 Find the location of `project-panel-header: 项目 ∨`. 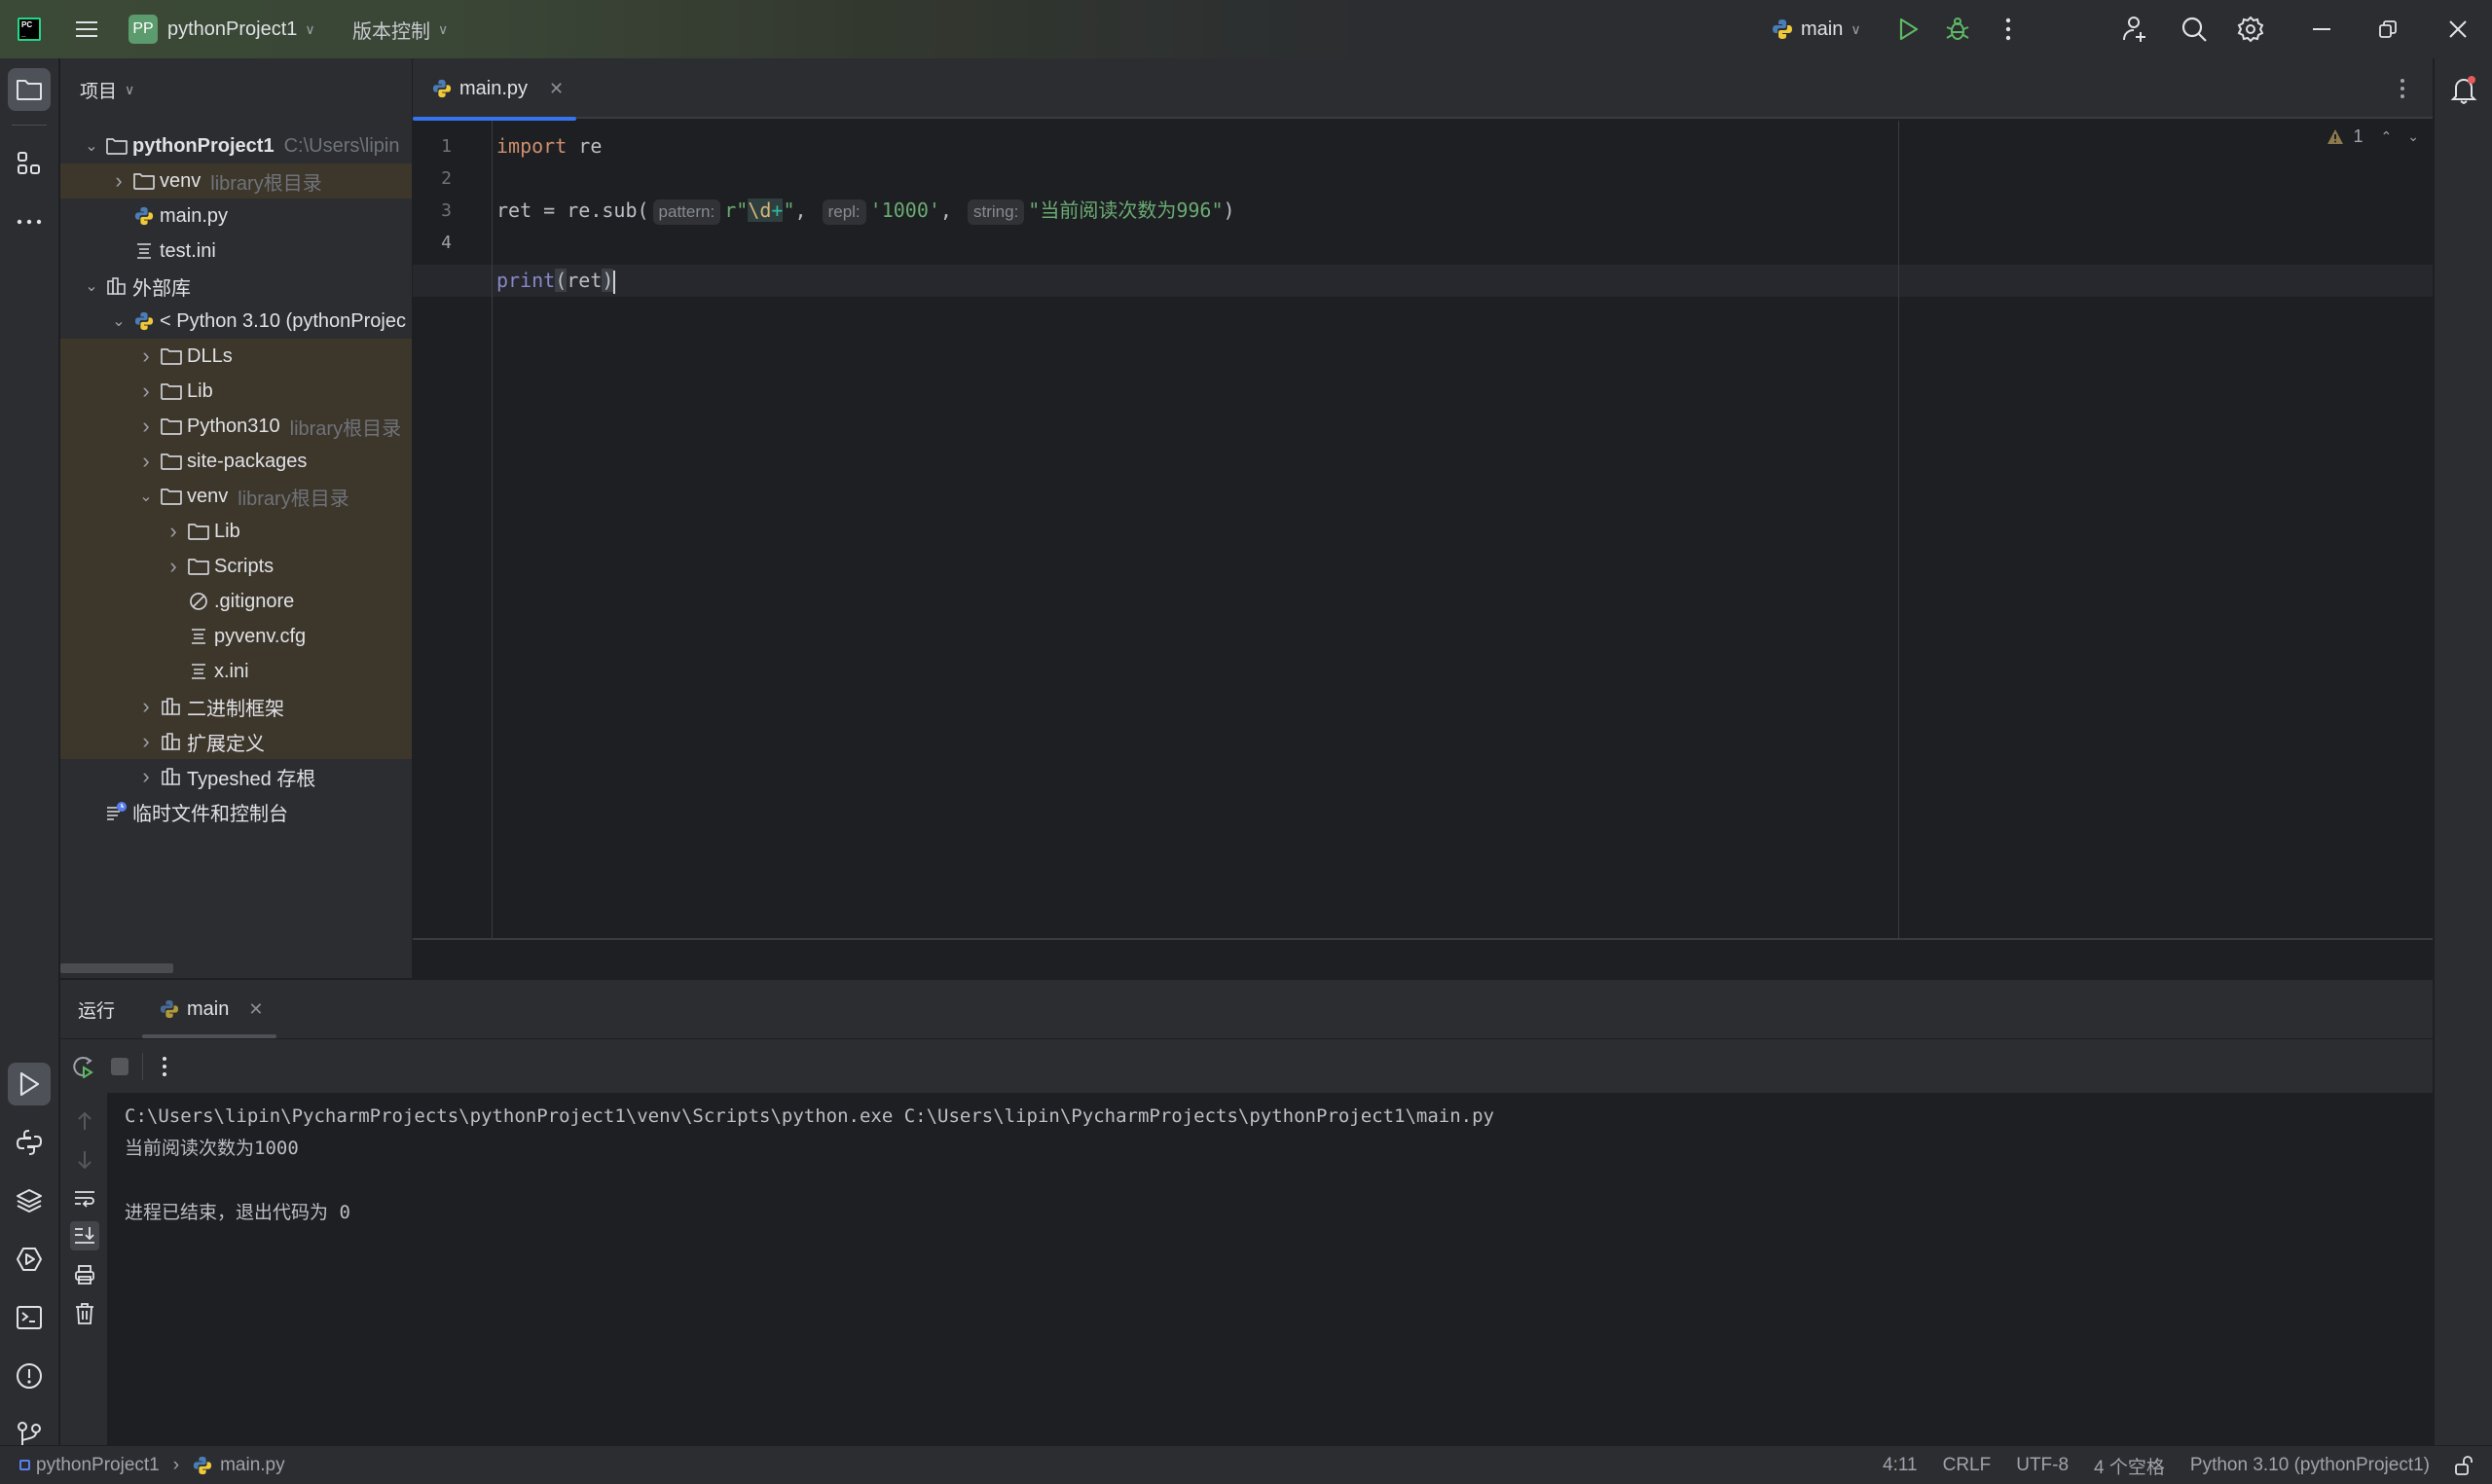

project-panel-header: 项目 ∨ is located at coordinates (236, 89).